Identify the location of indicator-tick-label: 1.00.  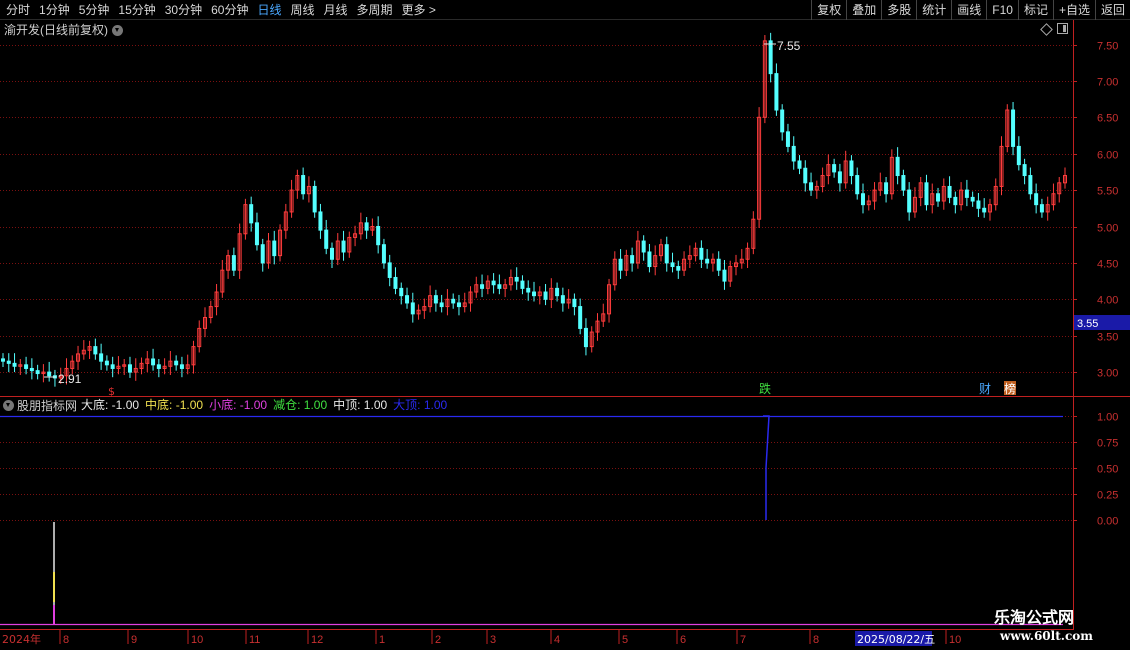
(1107, 418).